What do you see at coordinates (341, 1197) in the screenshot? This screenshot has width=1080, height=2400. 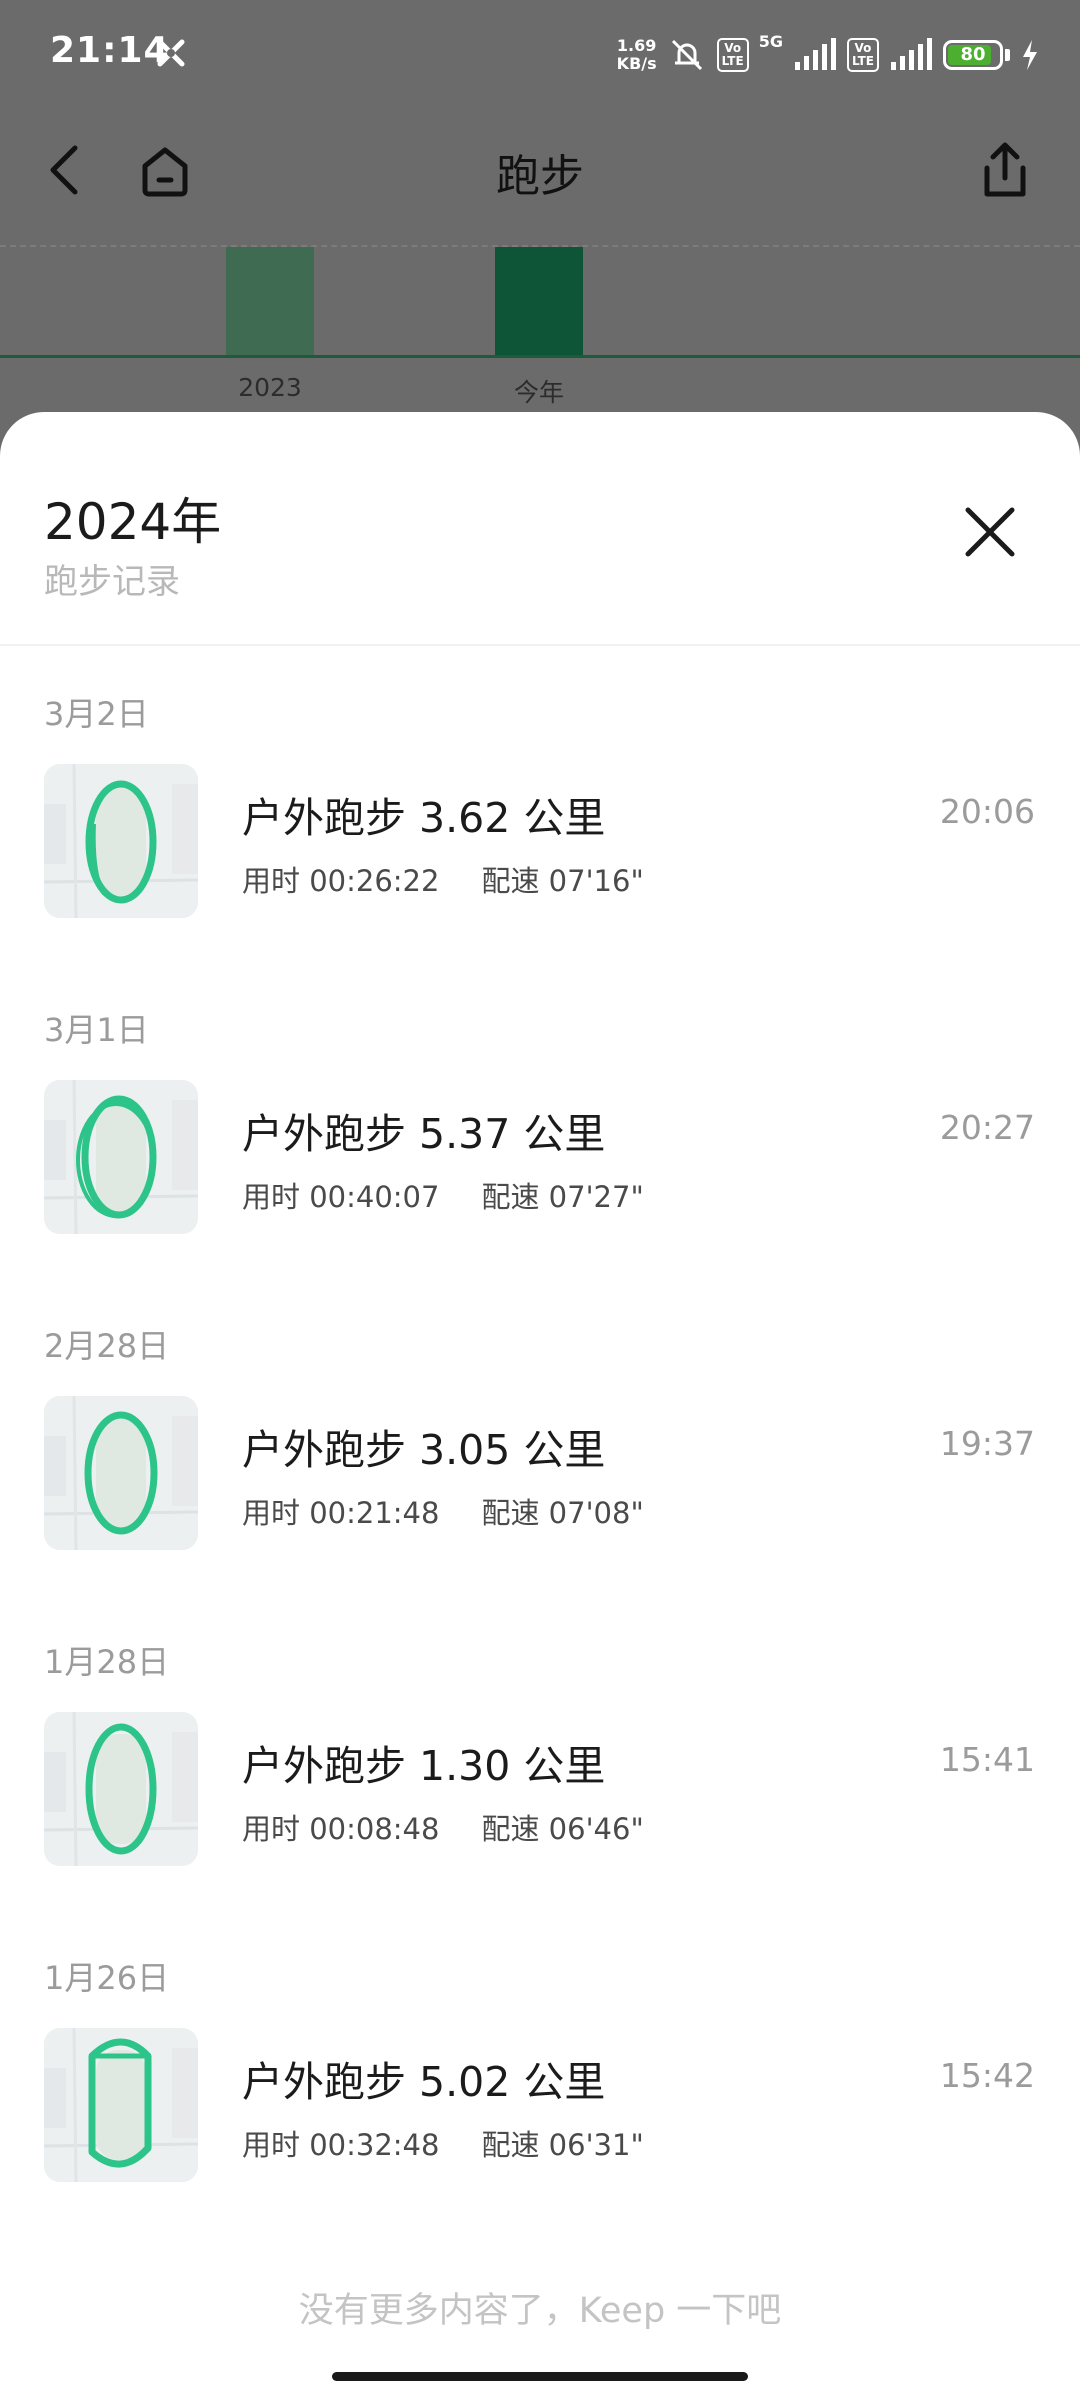 I see `record-duration: 用时 00:40:07` at bounding box center [341, 1197].